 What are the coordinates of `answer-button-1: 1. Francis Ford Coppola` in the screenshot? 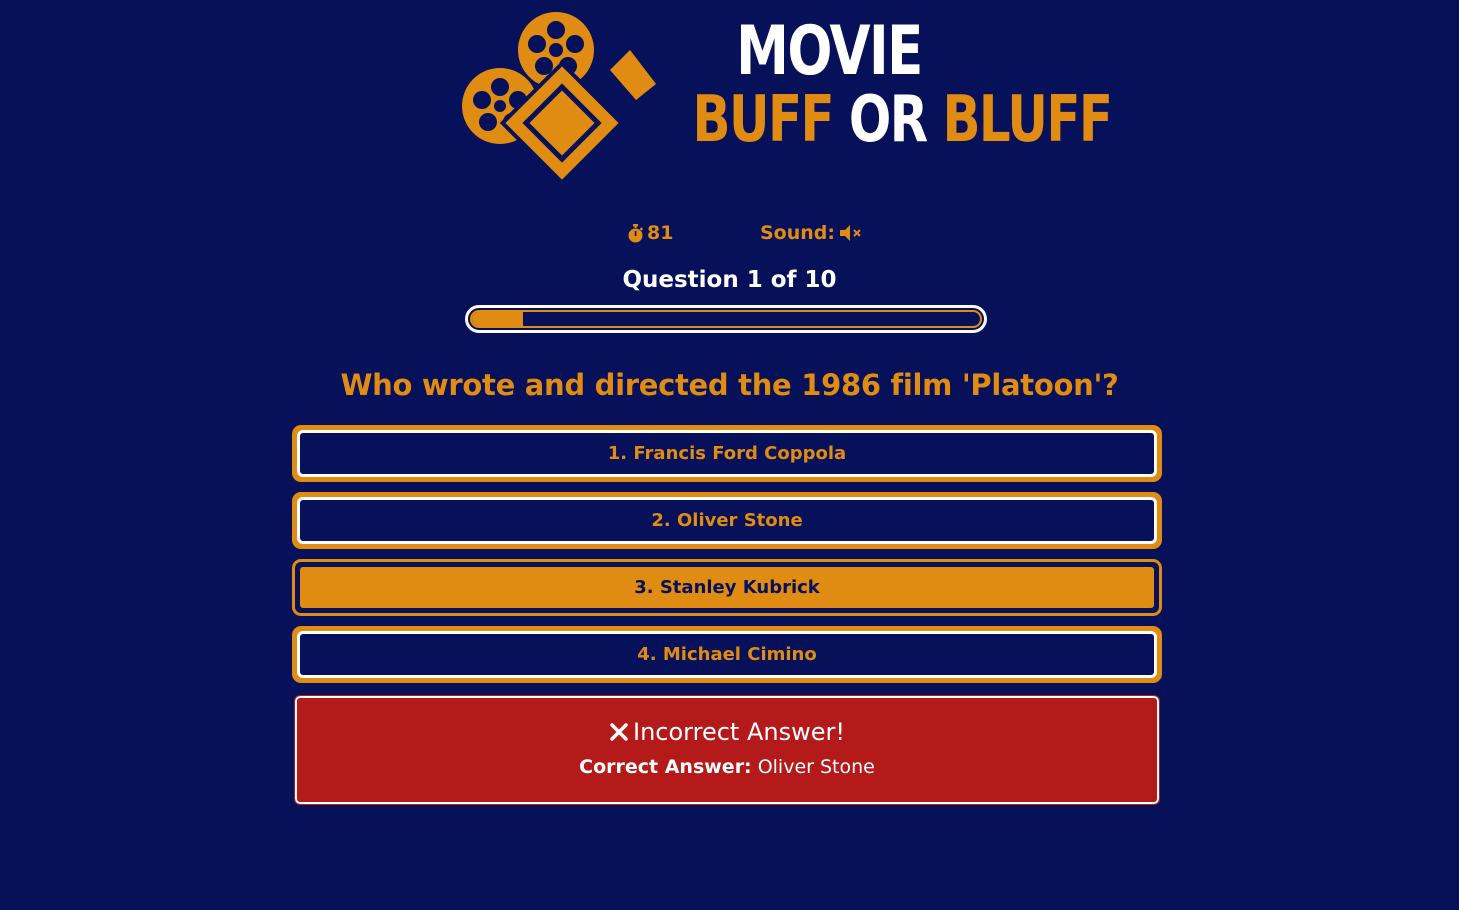 It's located at (727, 453).